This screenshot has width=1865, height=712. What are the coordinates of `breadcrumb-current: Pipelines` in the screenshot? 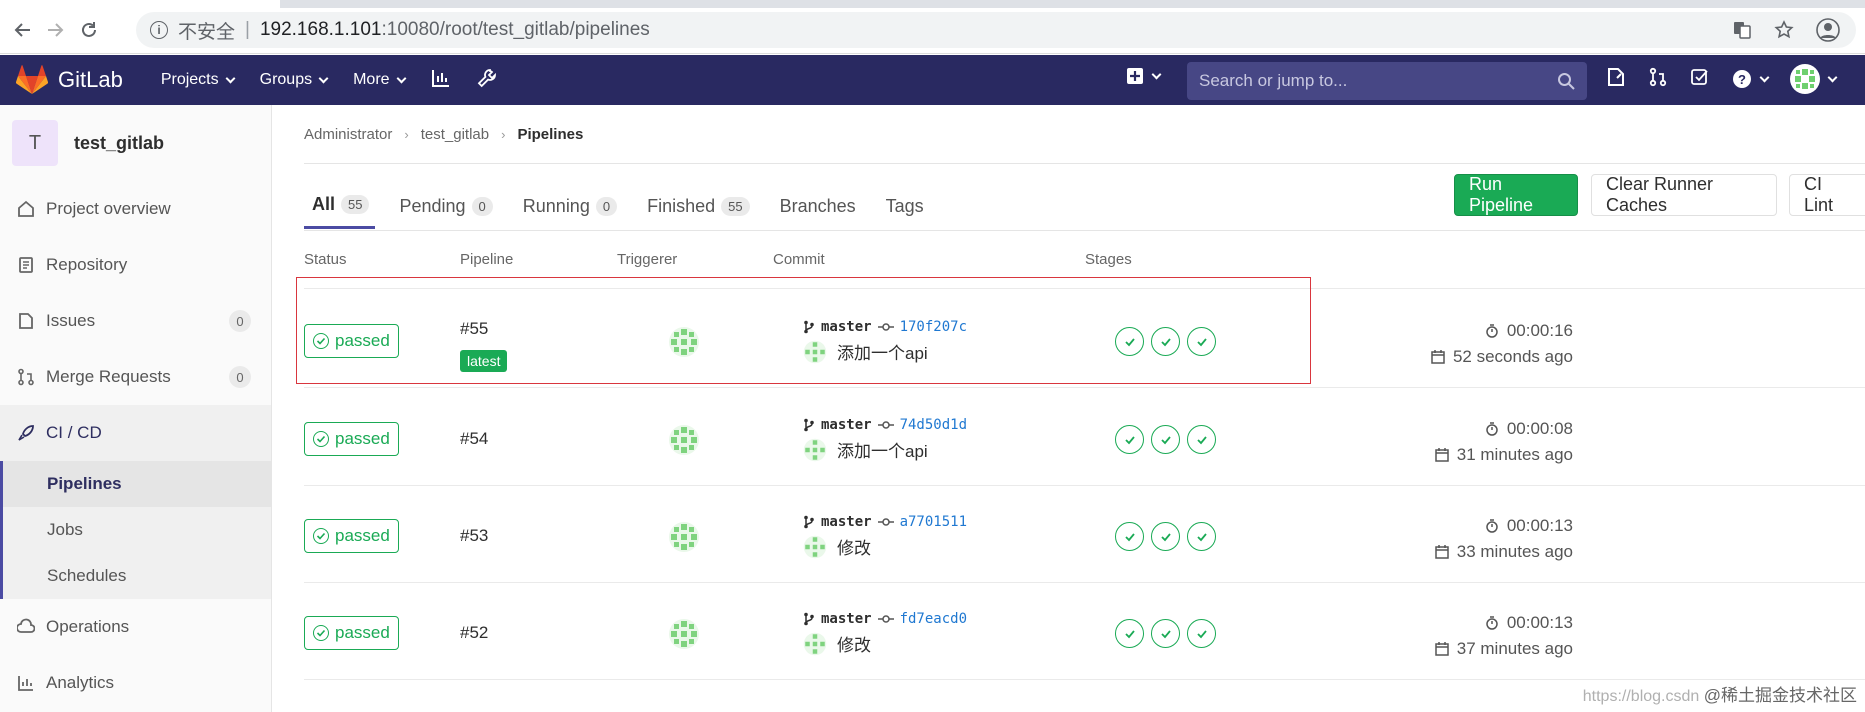 It's located at (550, 134).